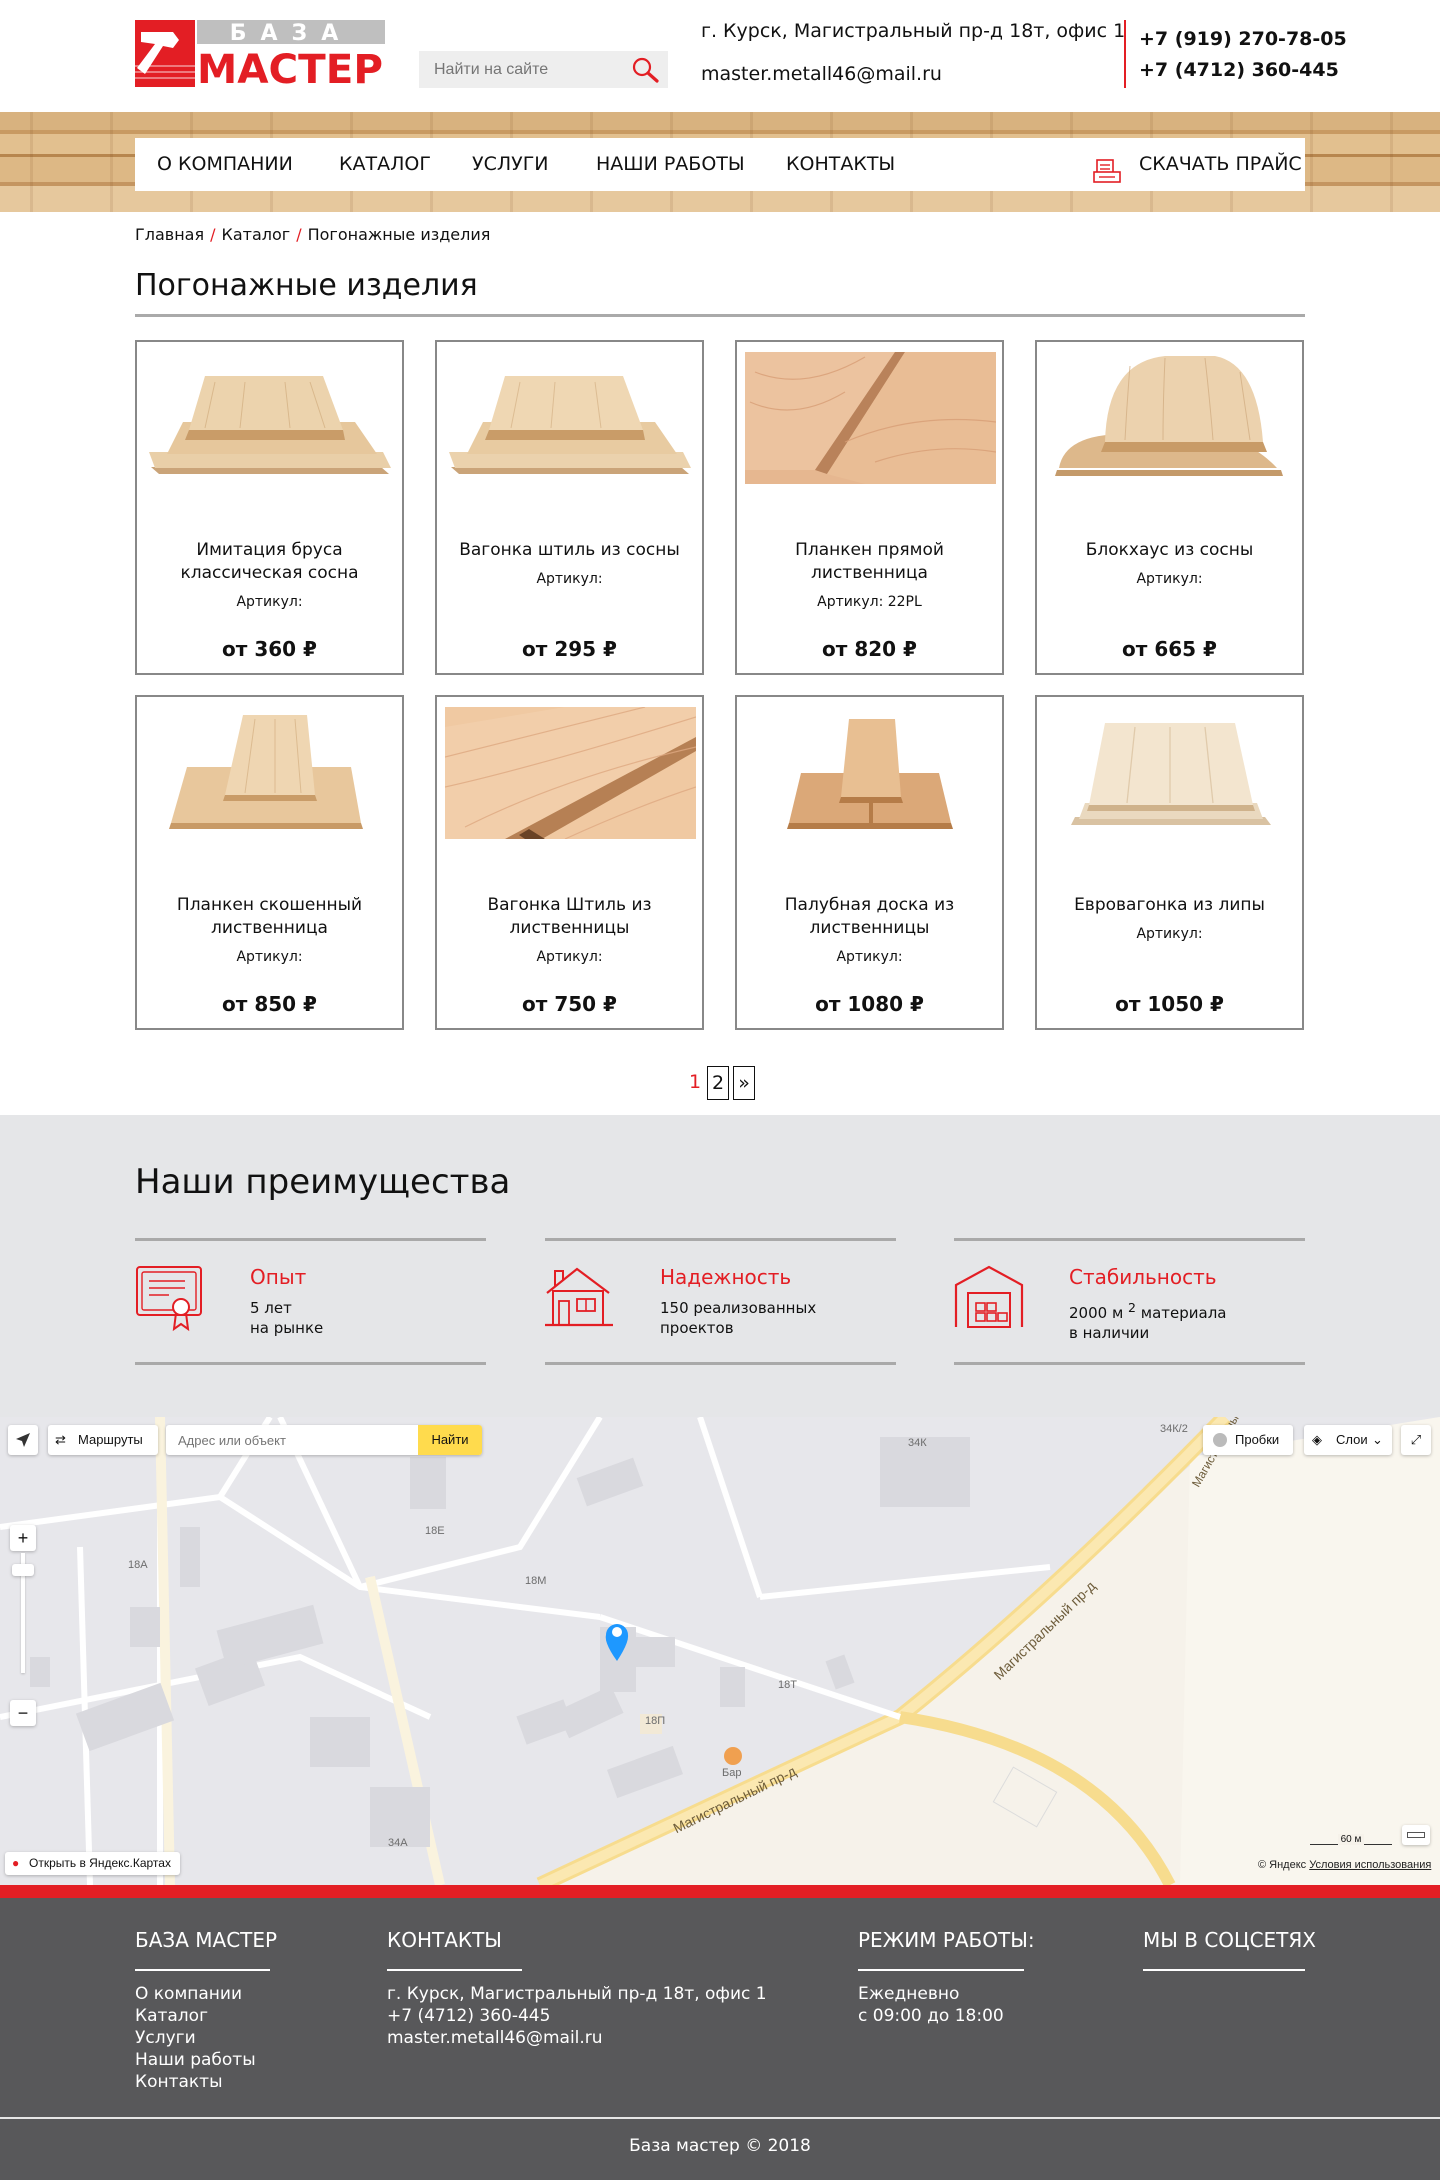 The height and width of the screenshot is (2180, 1440). Describe the element at coordinates (202, 1970) in the screenshot. I see `footer-divider` at that location.